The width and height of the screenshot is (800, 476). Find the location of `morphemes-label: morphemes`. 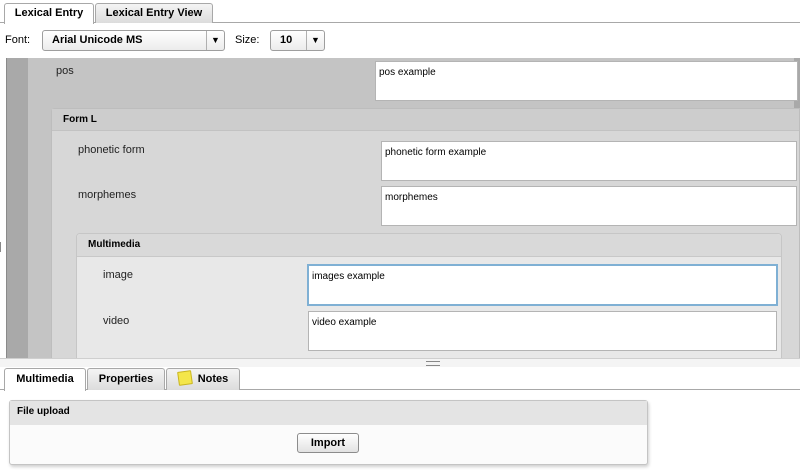

morphemes-label: morphemes is located at coordinates (107, 195).